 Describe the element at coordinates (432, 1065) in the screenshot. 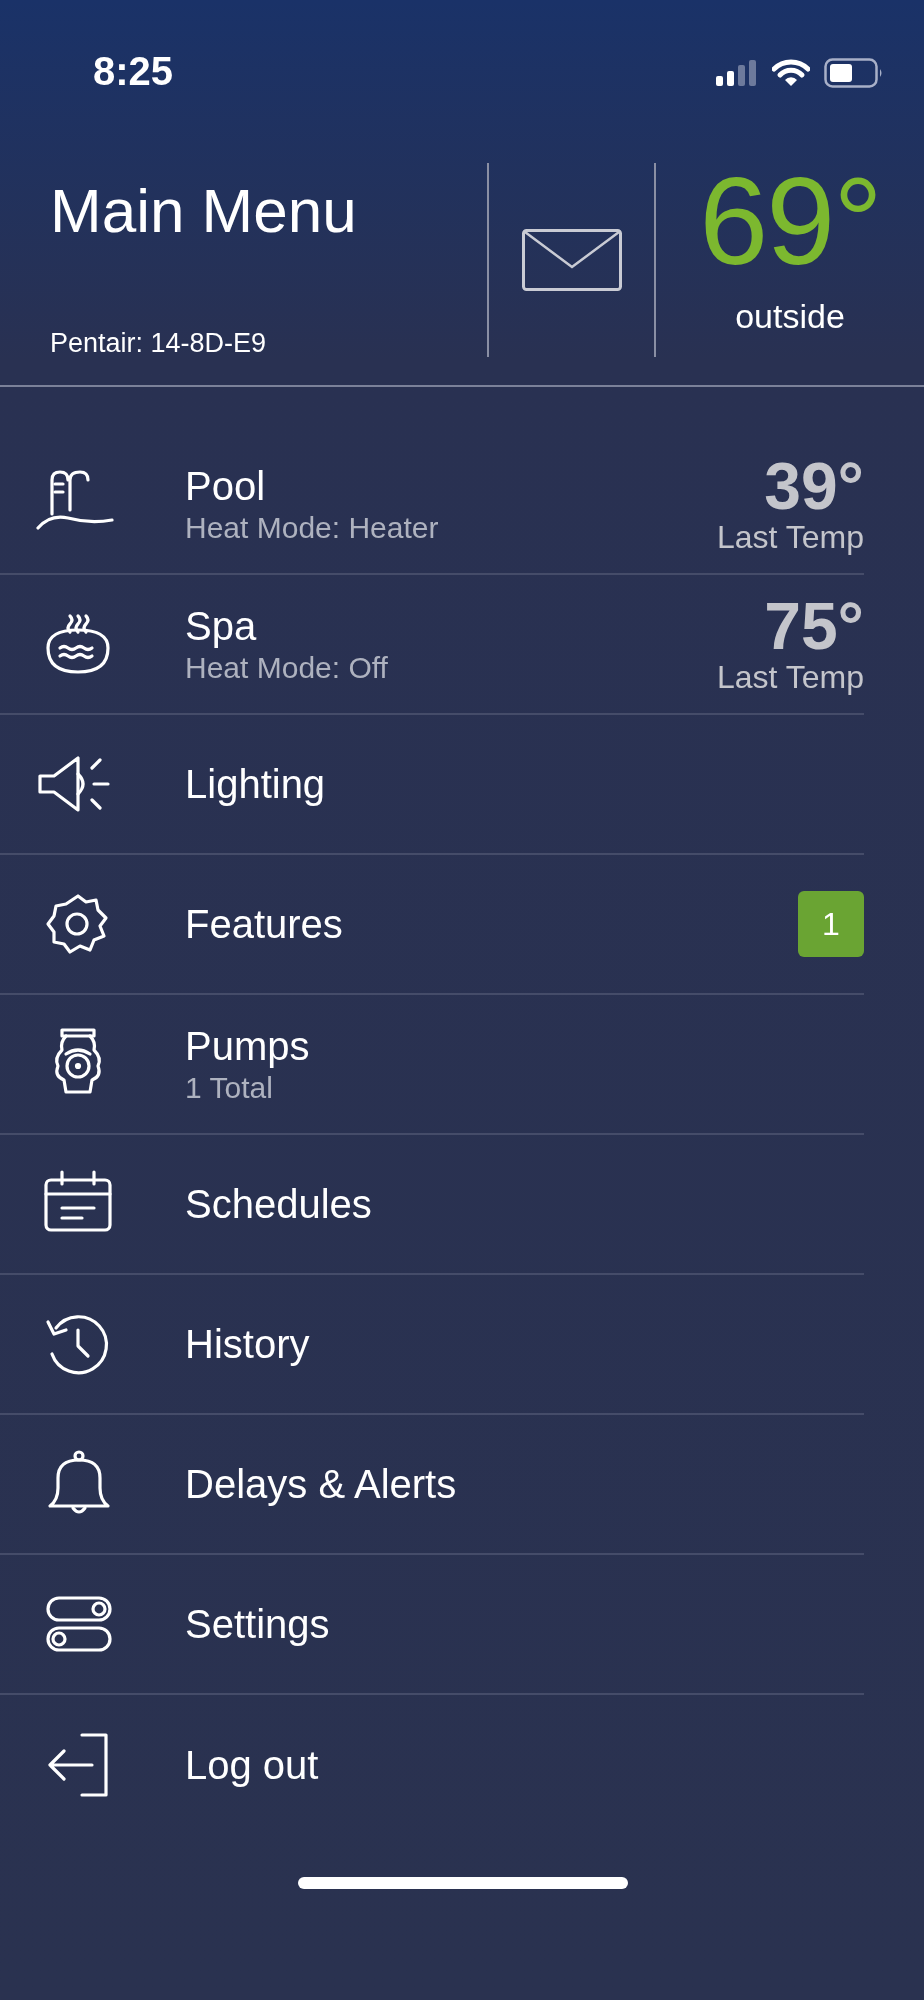

I see `menu-item: Pumps 1 Total` at that location.